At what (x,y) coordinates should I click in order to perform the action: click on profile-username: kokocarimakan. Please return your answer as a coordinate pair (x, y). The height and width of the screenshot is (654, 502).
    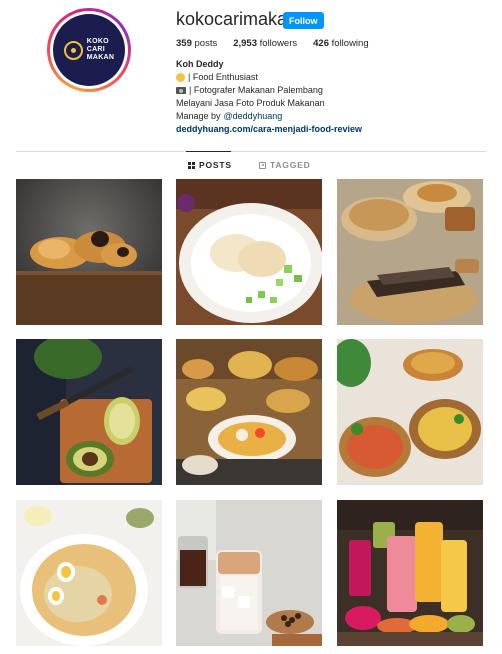
    Looking at the image, I should click on (237, 19).